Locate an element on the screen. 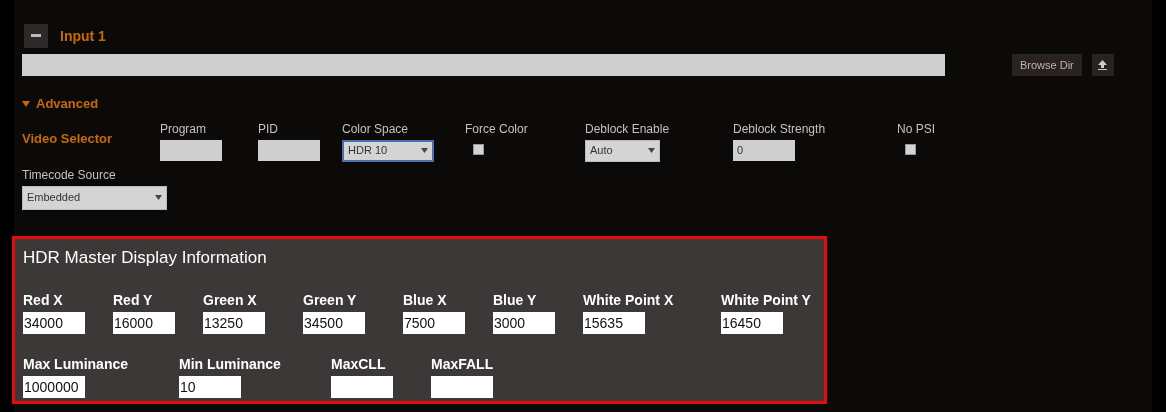 This screenshot has height=412, width=1166. field-label: White Point Y is located at coordinates (766, 300).